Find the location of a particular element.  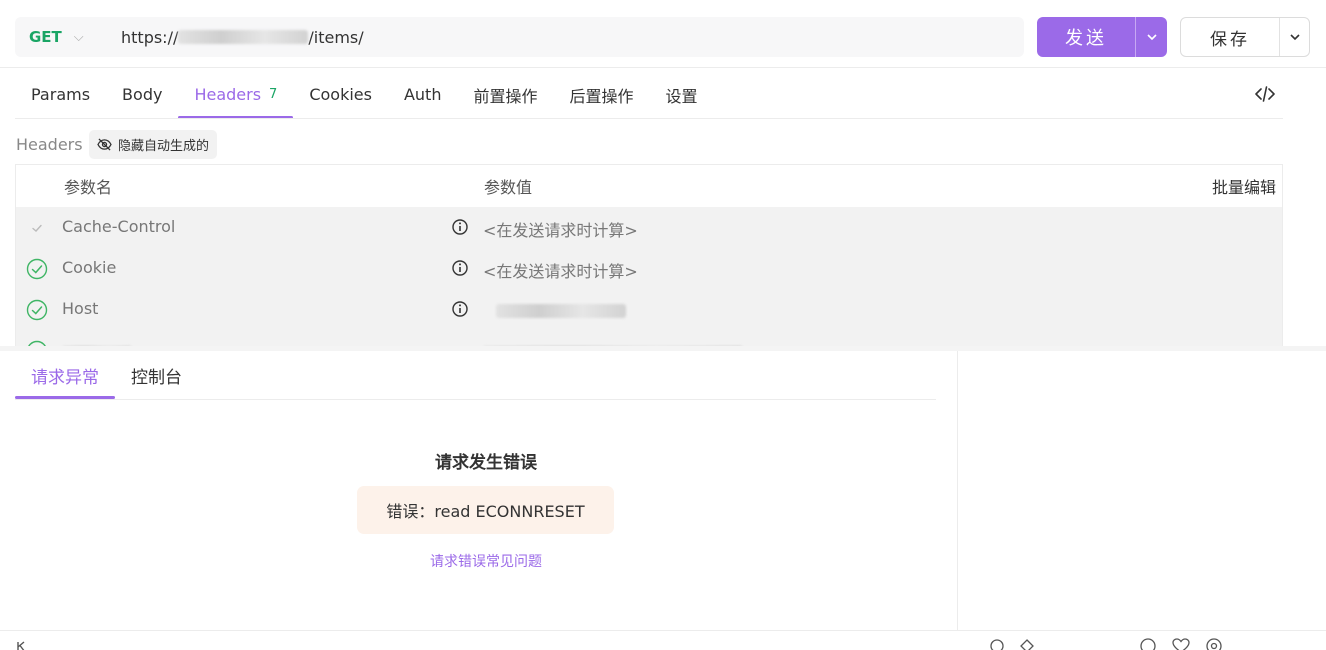

tab-settings: 设置 is located at coordinates (681, 94).